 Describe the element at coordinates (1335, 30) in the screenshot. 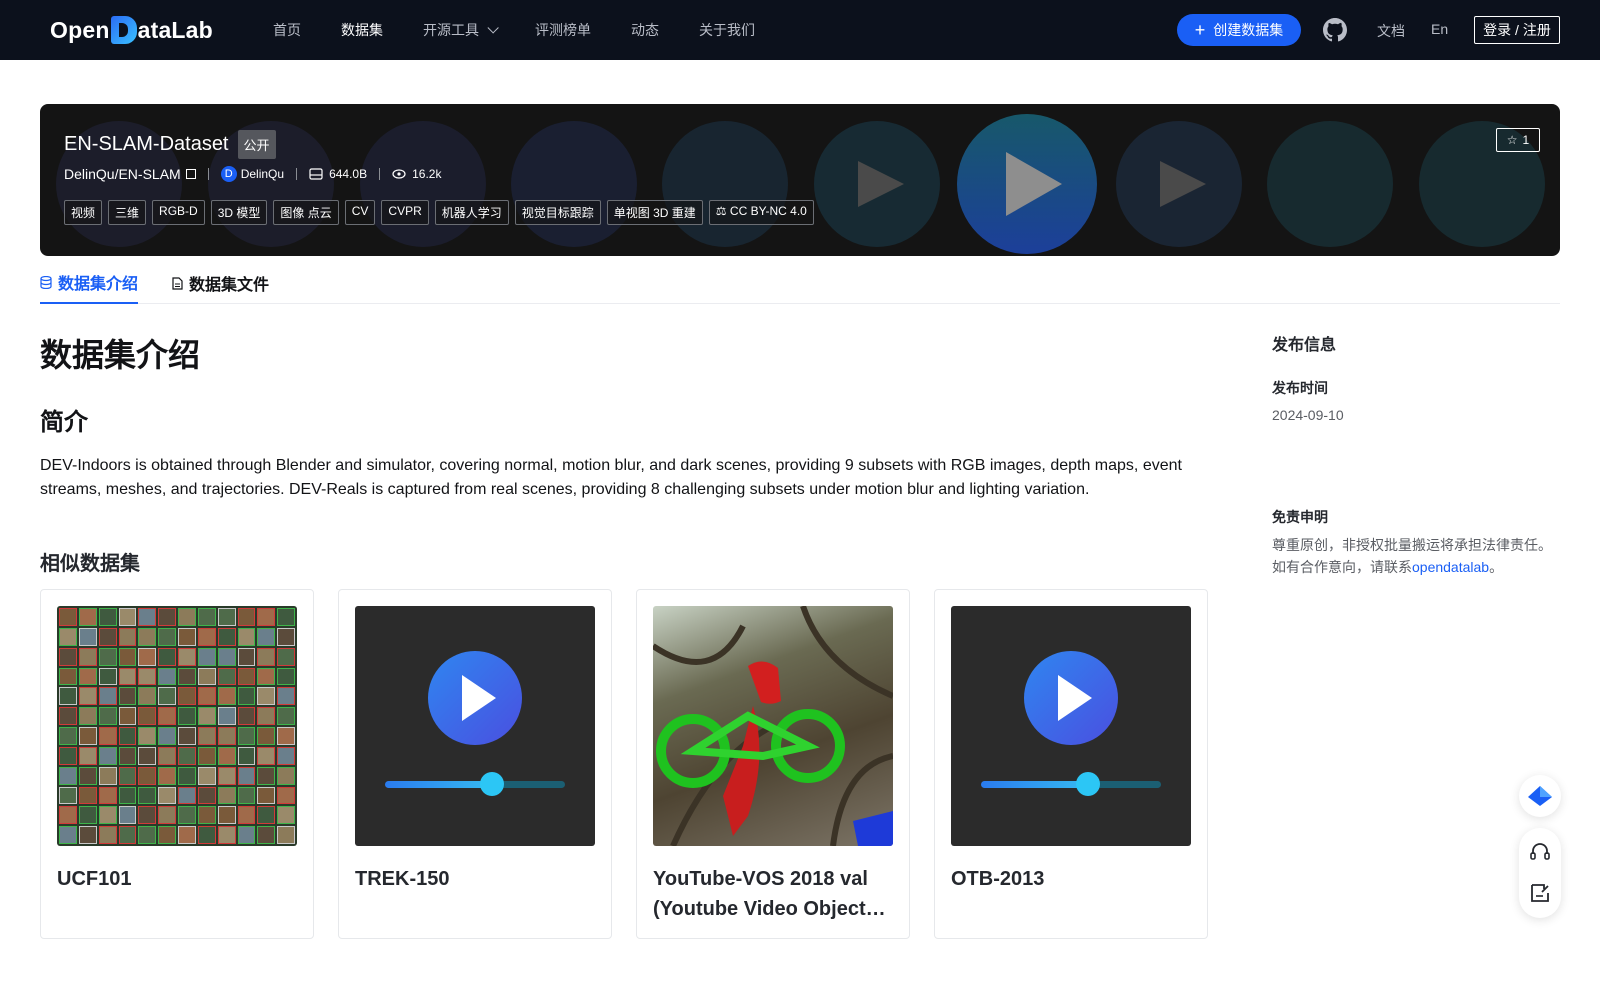

I see `github-icon` at that location.